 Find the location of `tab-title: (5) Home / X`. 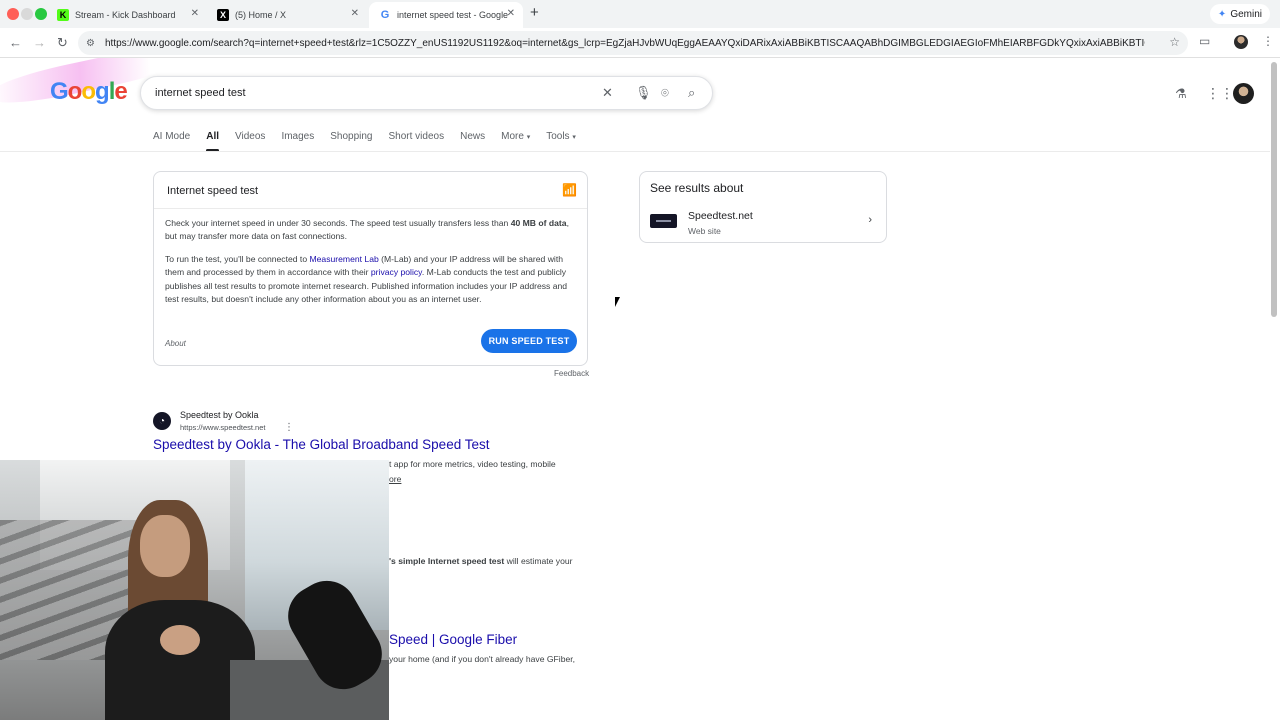

tab-title: (5) Home / X is located at coordinates (261, 15).